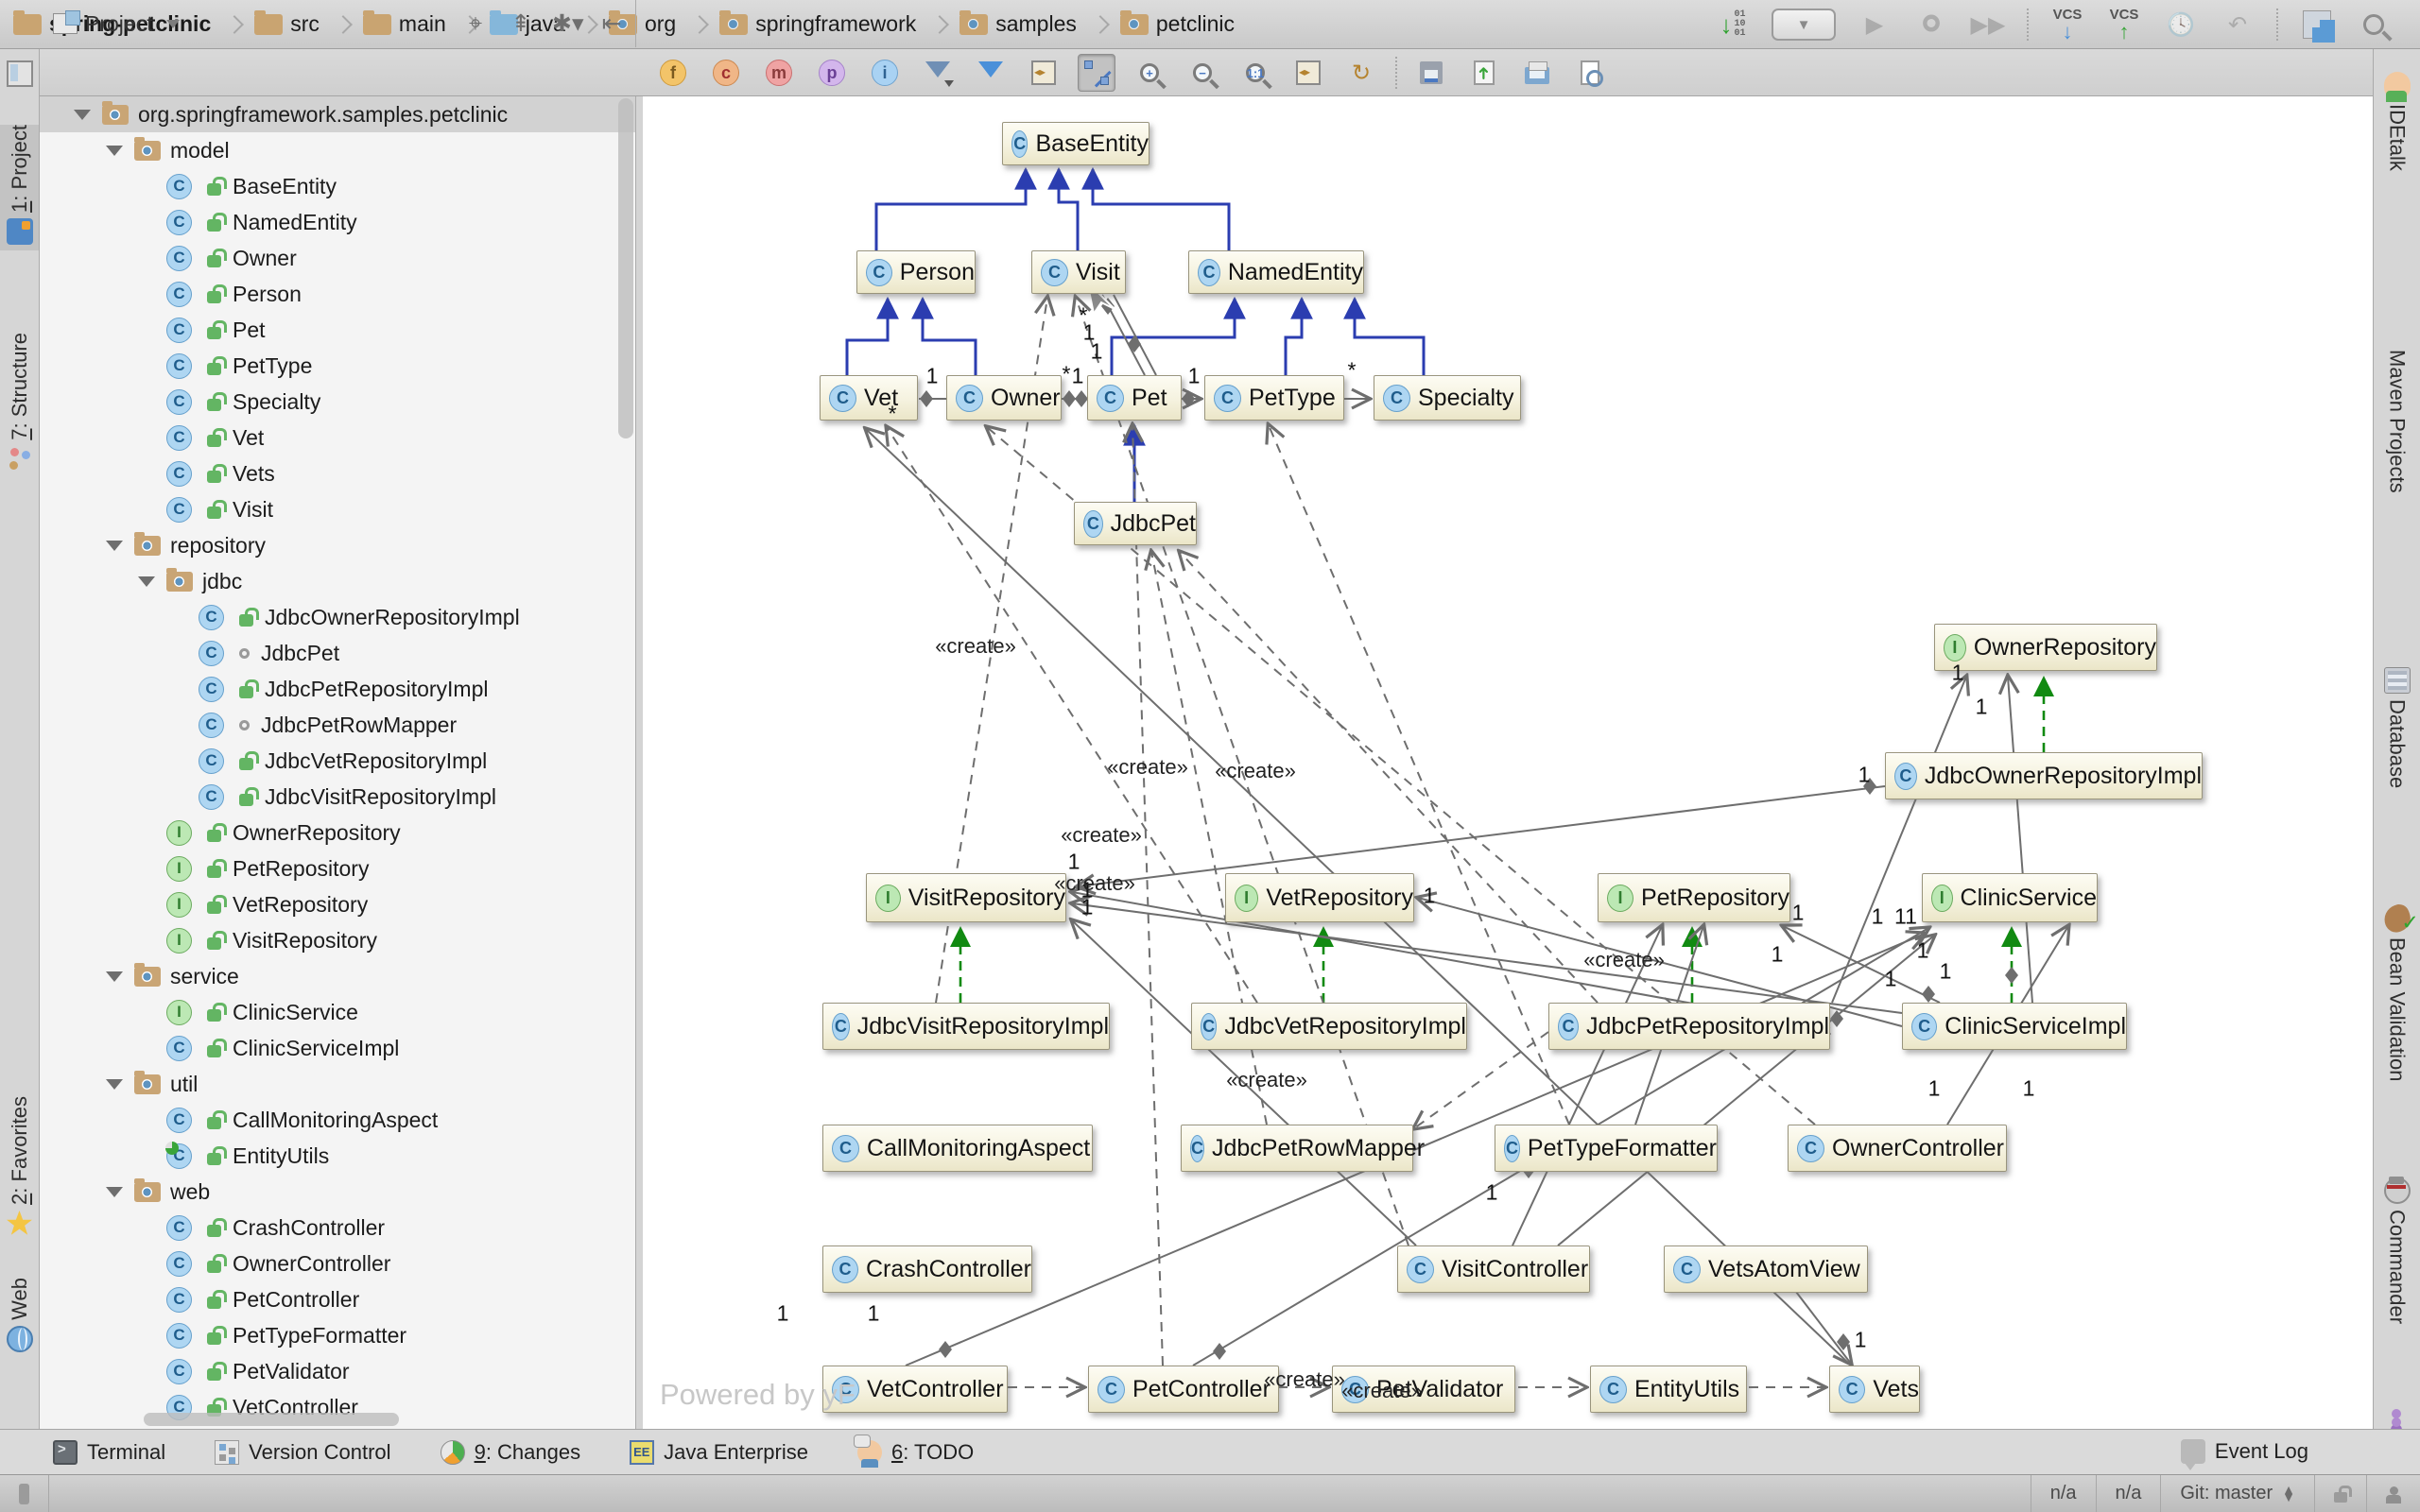 The width and height of the screenshot is (2420, 1512). I want to click on tree-row-BaseEntity: C BaseEntity, so click(337, 186).